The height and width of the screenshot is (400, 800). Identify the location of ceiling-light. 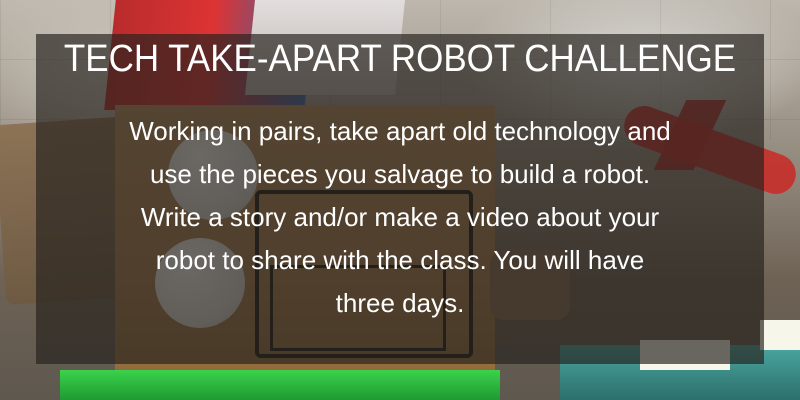
(780, 335).